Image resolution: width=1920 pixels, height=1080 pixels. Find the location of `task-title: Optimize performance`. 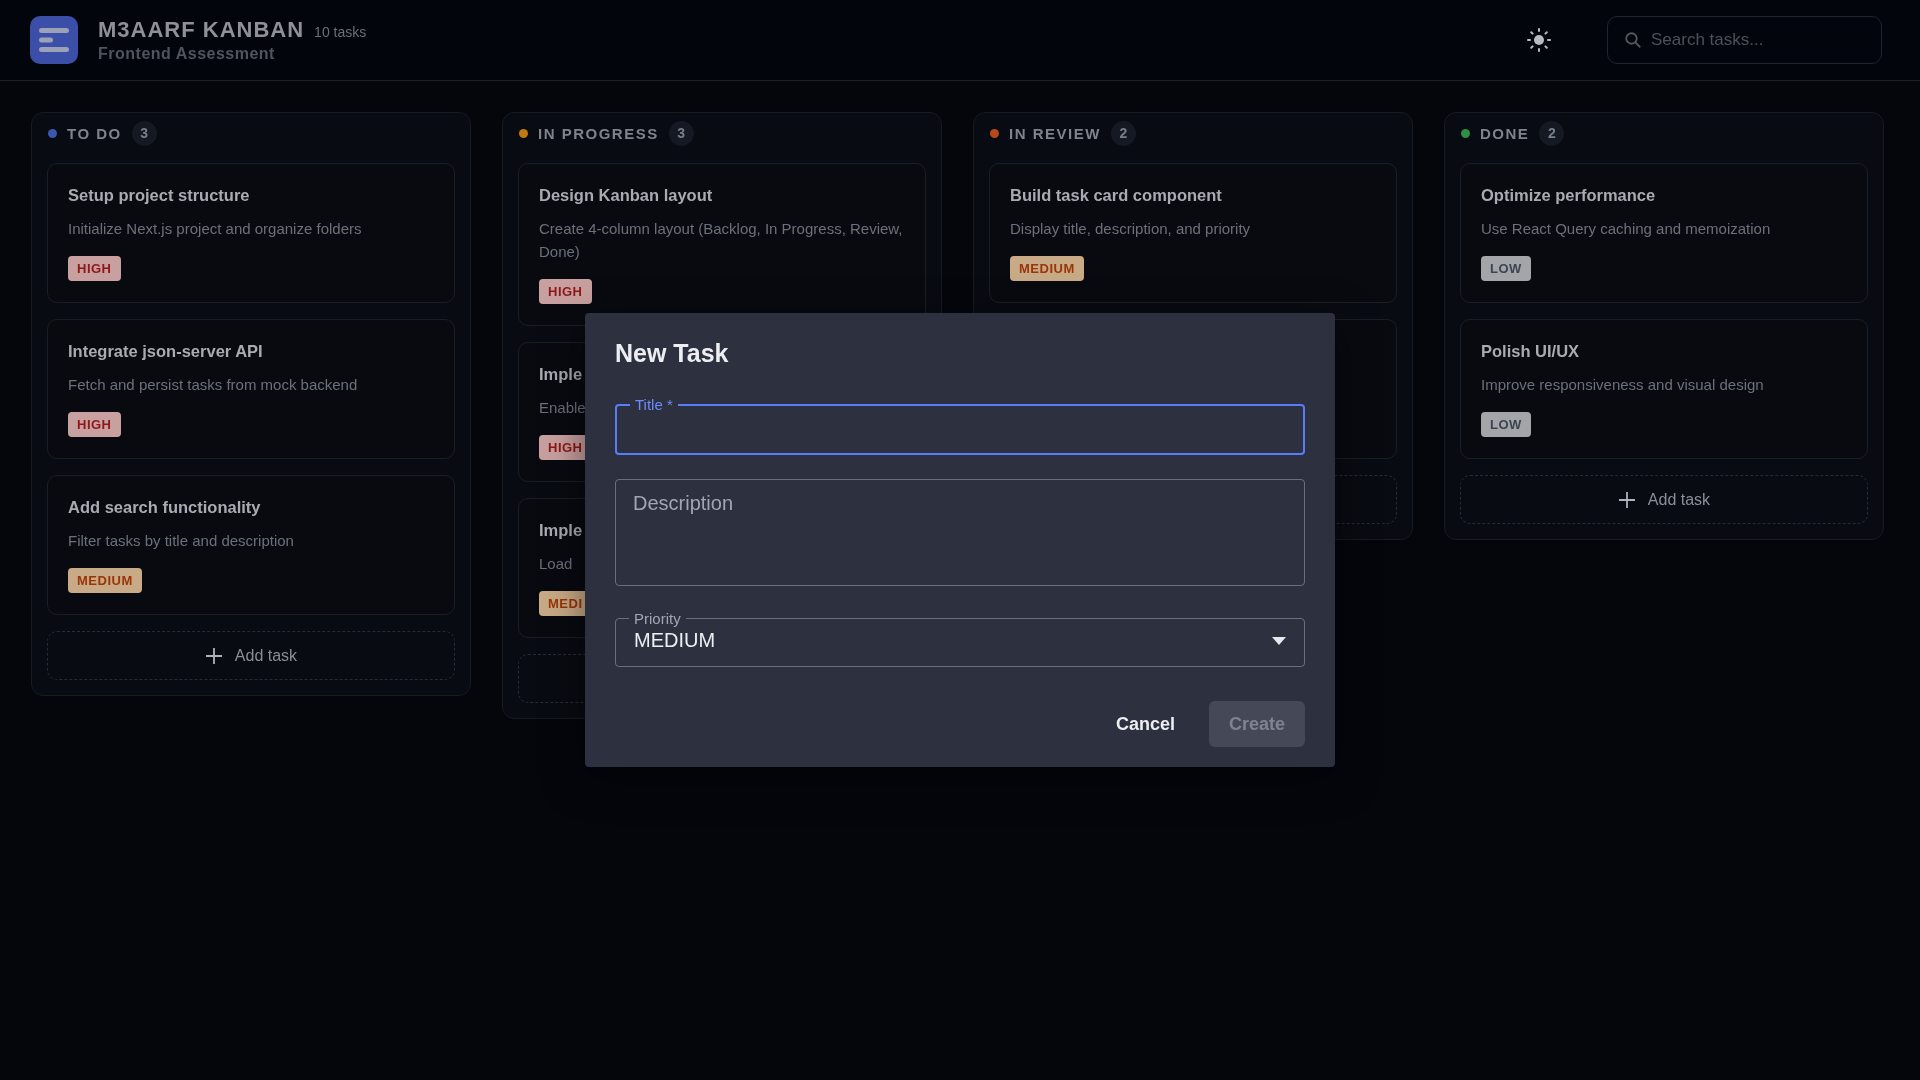

task-title: Optimize performance is located at coordinates (1568, 195).